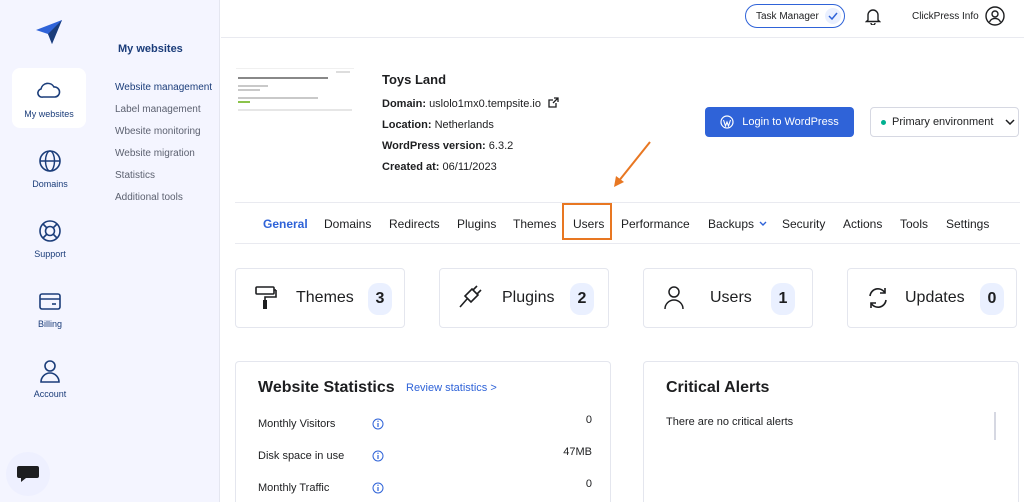  Describe the element at coordinates (163, 87) in the screenshot. I see `subnav-website-management: Website management` at that location.